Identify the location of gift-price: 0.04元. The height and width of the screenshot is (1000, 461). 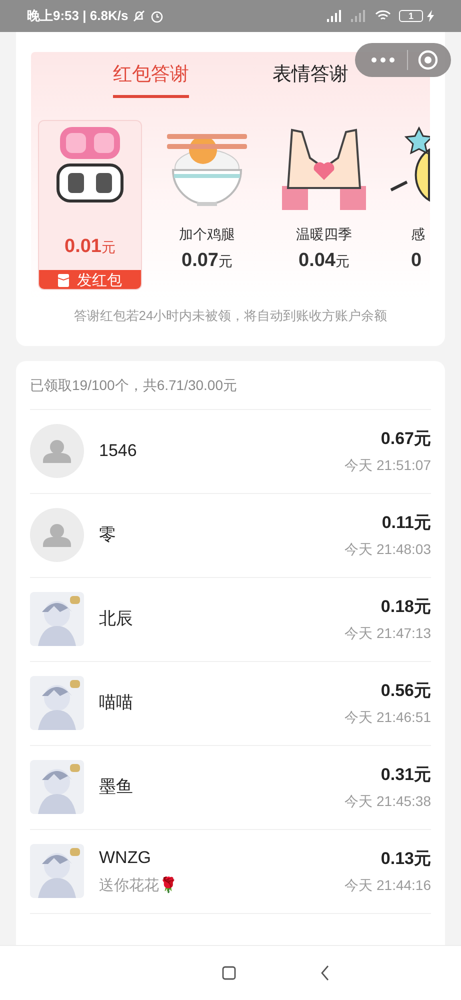
(324, 261).